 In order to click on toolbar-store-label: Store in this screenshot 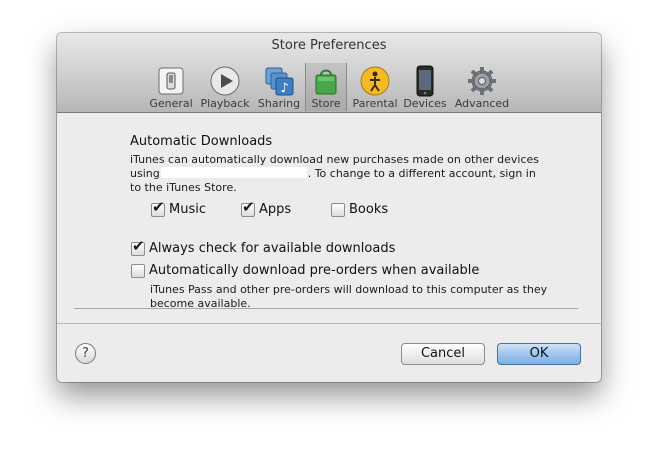, I will do `click(326, 103)`.